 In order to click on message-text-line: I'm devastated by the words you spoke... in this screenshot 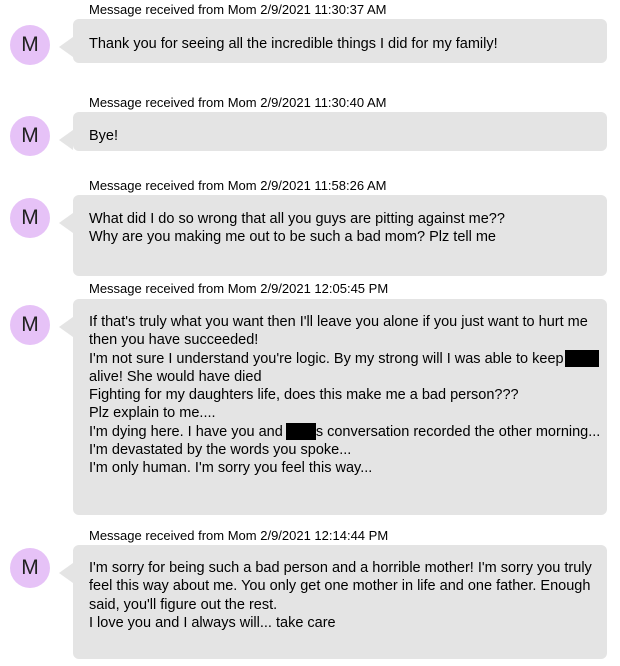, I will do `click(220, 450)`.